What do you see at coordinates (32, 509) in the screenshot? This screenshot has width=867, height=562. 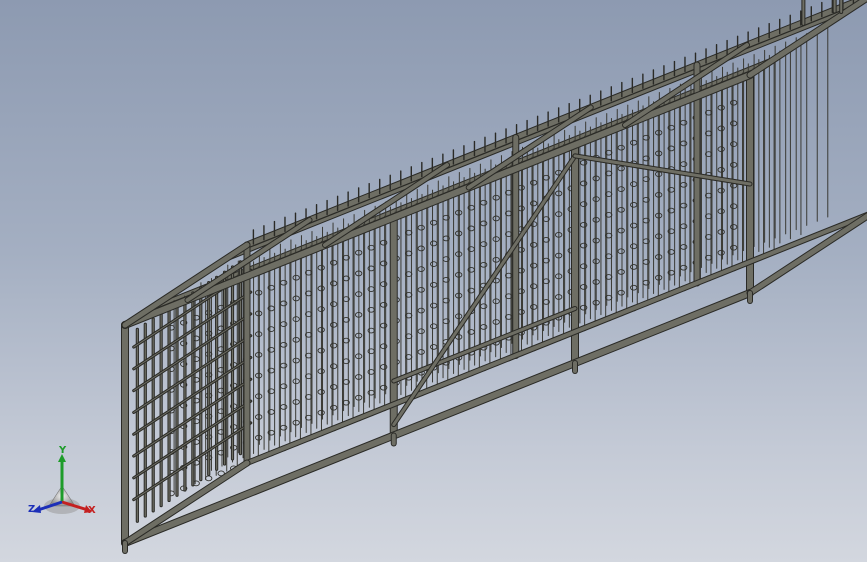 I see `z-axis-label: Z` at bounding box center [32, 509].